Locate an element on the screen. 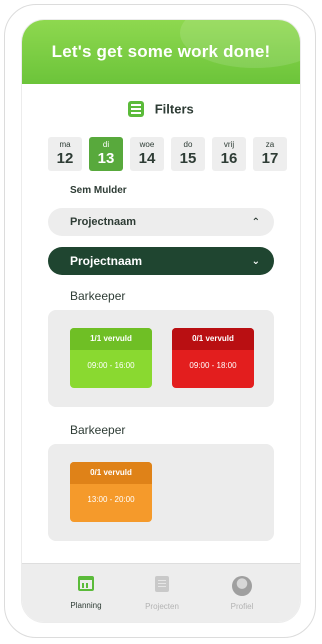  calendar-icon is located at coordinates (86, 583).